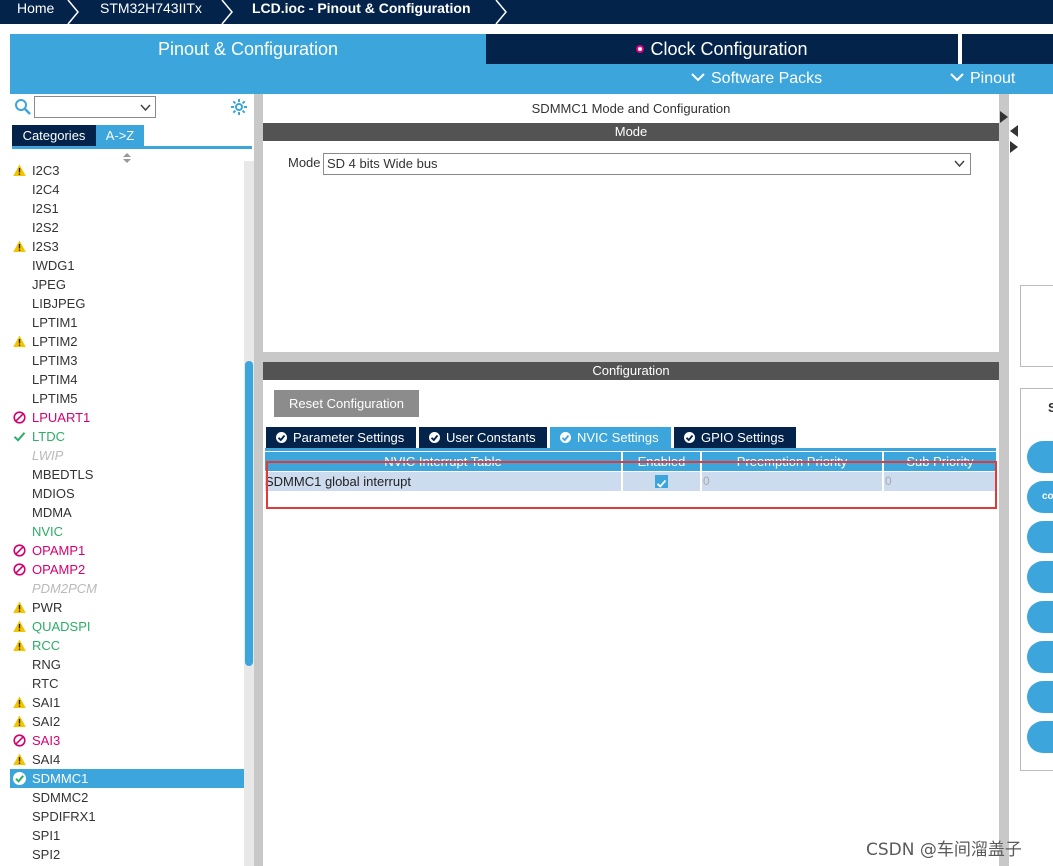 The height and width of the screenshot is (866, 1053). I want to click on sidebar-item-label: SPI1, so click(46, 835).